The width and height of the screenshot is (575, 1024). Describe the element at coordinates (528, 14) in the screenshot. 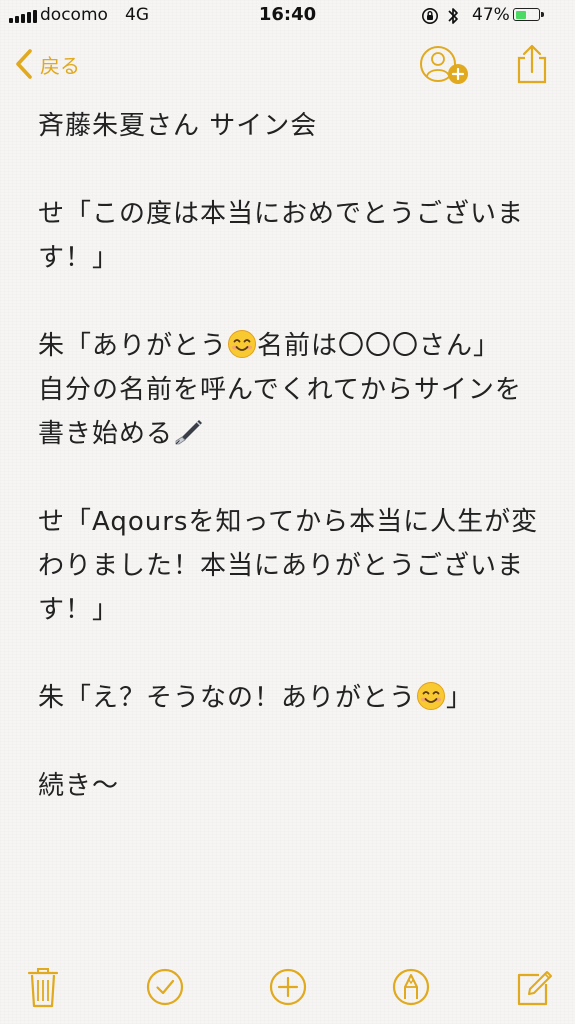

I see `battery-icon` at that location.